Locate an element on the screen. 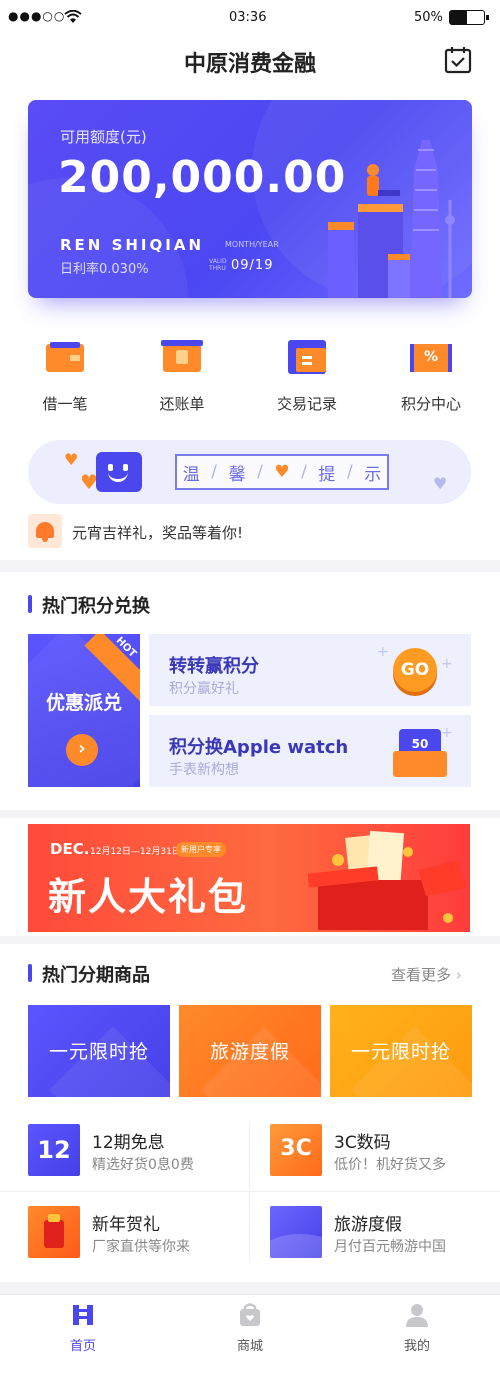 The image size is (500, 1381). banner-tag: 新用户专享 is located at coordinates (201, 849).